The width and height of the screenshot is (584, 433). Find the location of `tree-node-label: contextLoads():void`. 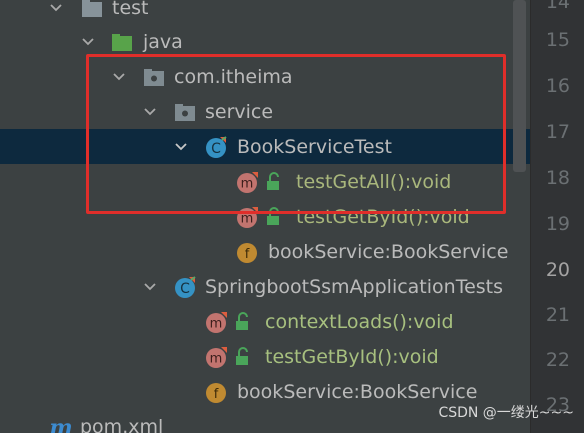

tree-node-label: contextLoads():void is located at coordinates (359, 321).